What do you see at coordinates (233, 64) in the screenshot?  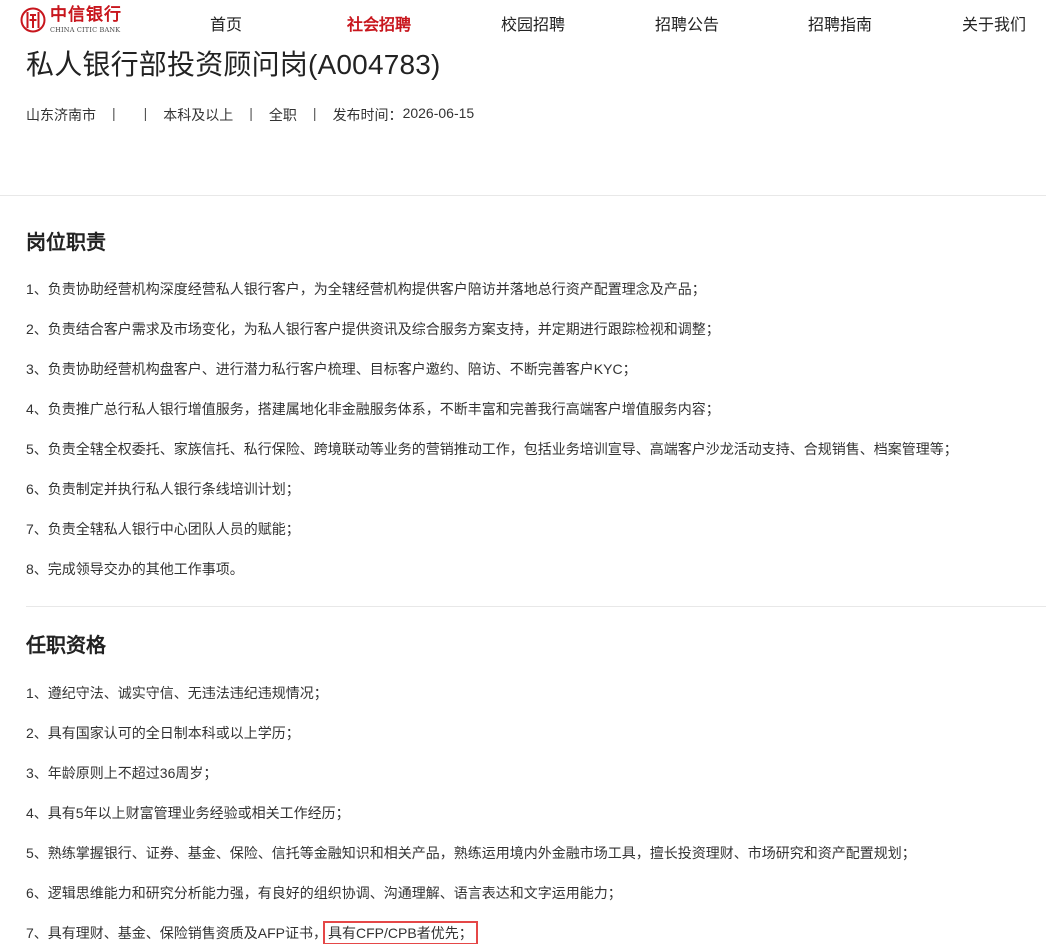 I see `job-title: 私人银行部投资顾问岗(A004783)` at bounding box center [233, 64].